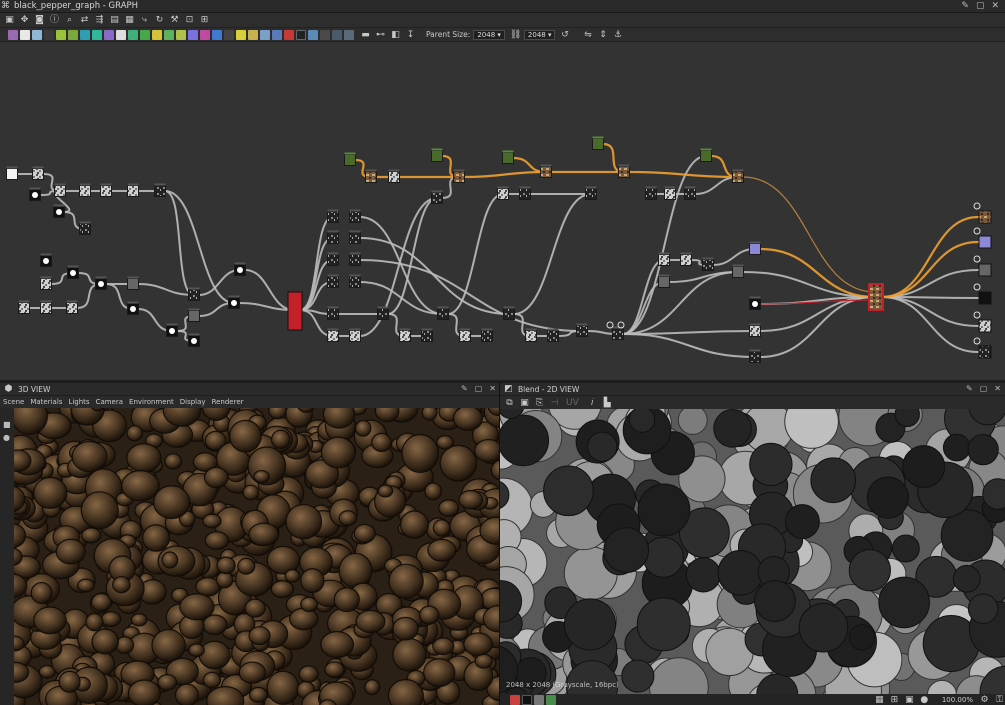 The width and height of the screenshot is (1005, 705). What do you see at coordinates (151, 402) in the screenshot?
I see `menu-environment: Environment` at bounding box center [151, 402].